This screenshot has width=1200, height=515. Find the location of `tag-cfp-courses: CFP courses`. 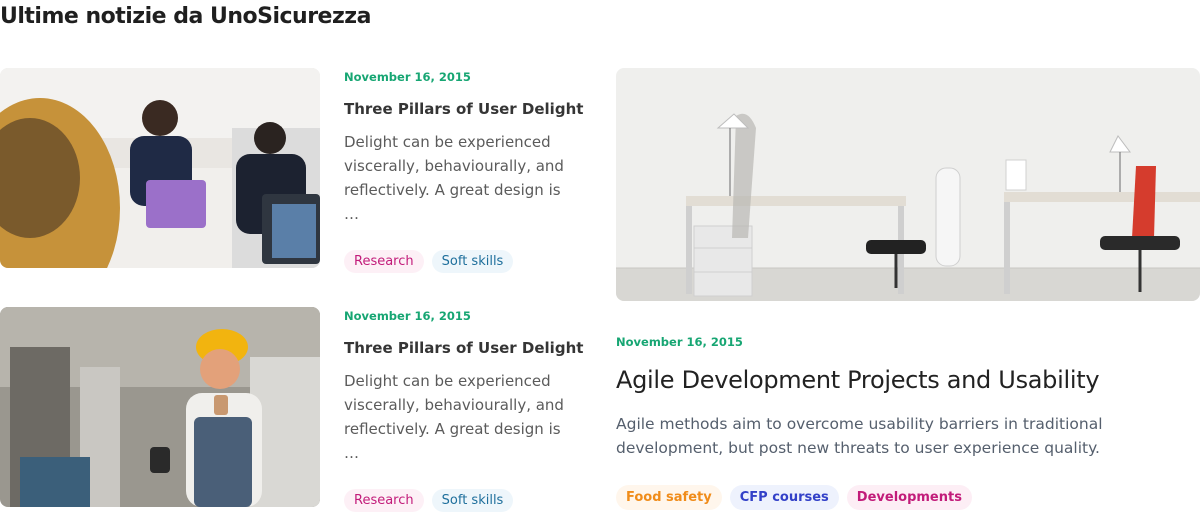

tag-cfp-courses: CFP courses is located at coordinates (784, 497).